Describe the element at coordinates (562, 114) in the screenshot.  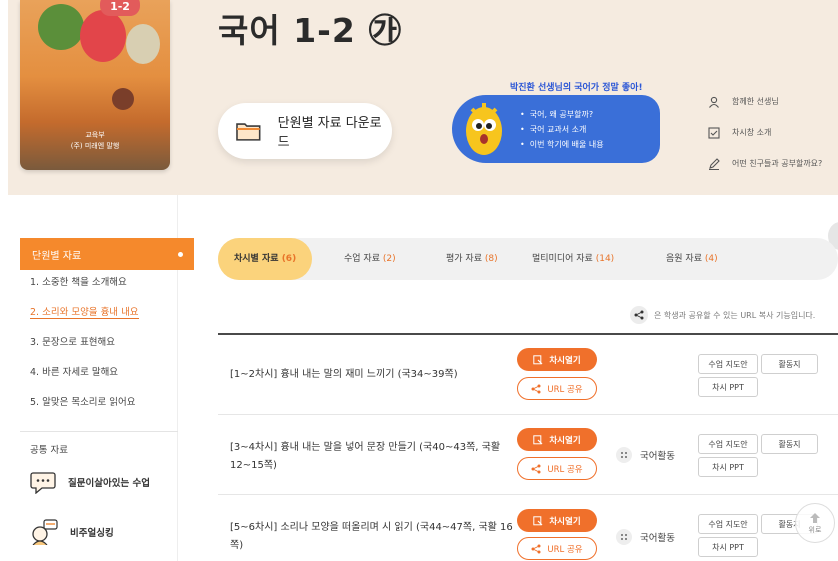
I see `promo-item: 국어, 왜 공부할까?` at that location.